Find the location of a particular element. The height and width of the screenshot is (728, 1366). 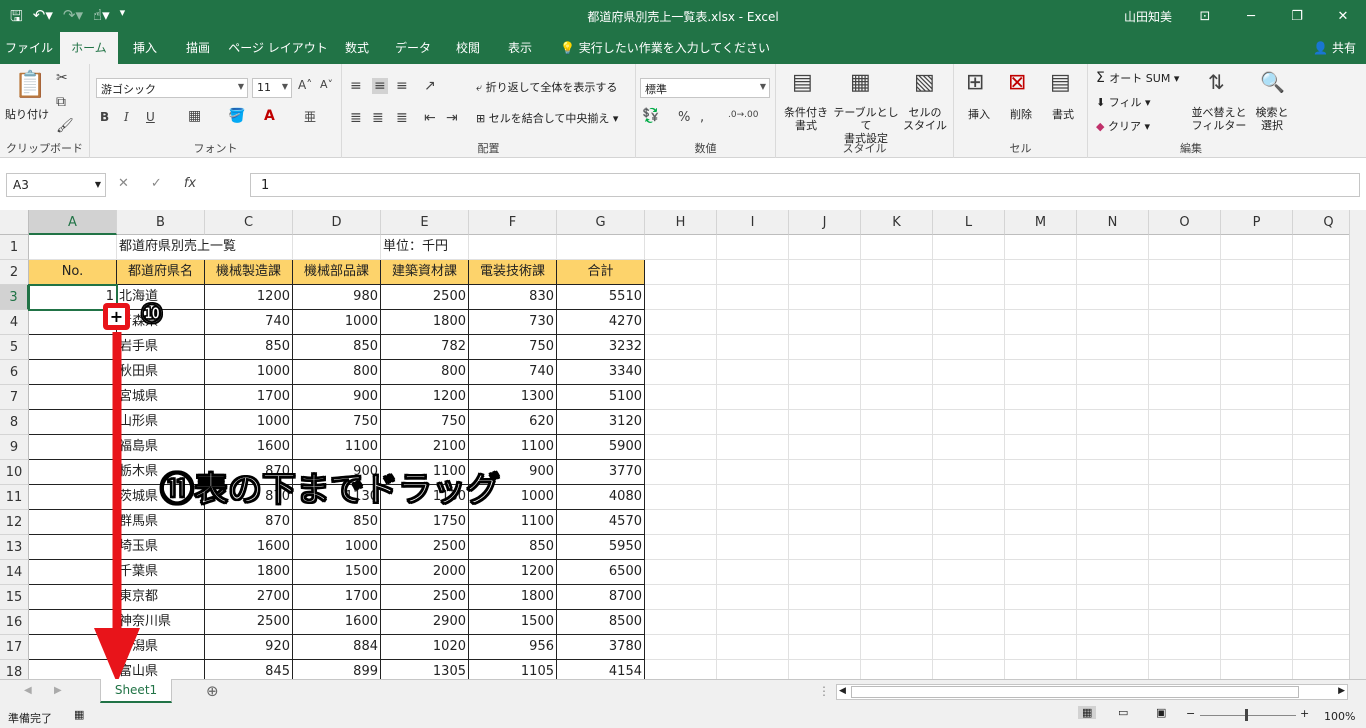

conditional-format-button: 条件付き 書式 is located at coordinates (806, 119).